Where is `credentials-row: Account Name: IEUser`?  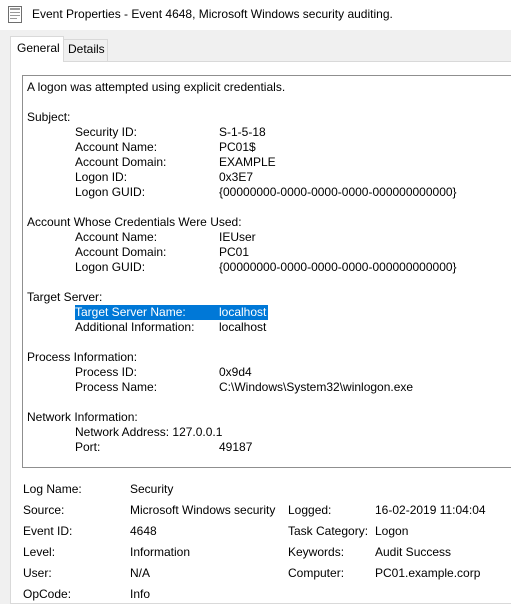 credentials-row: Account Name: IEUser is located at coordinates (263, 237).